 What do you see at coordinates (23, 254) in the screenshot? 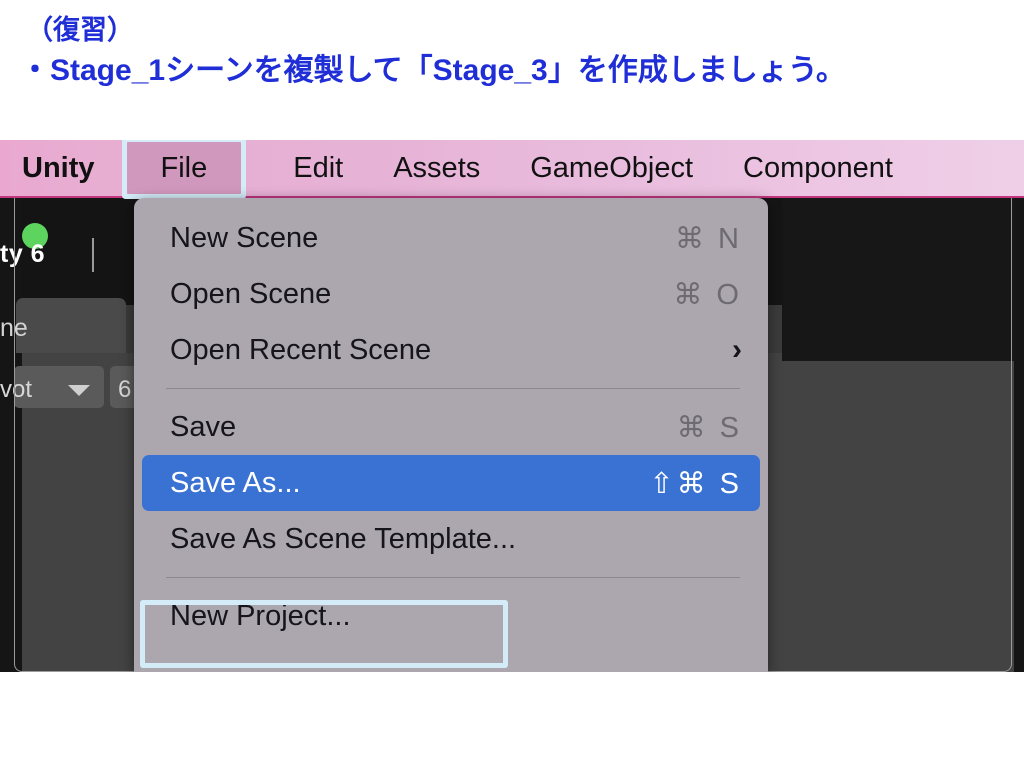
I see `unity-version-label: ty 6` at bounding box center [23, 254].